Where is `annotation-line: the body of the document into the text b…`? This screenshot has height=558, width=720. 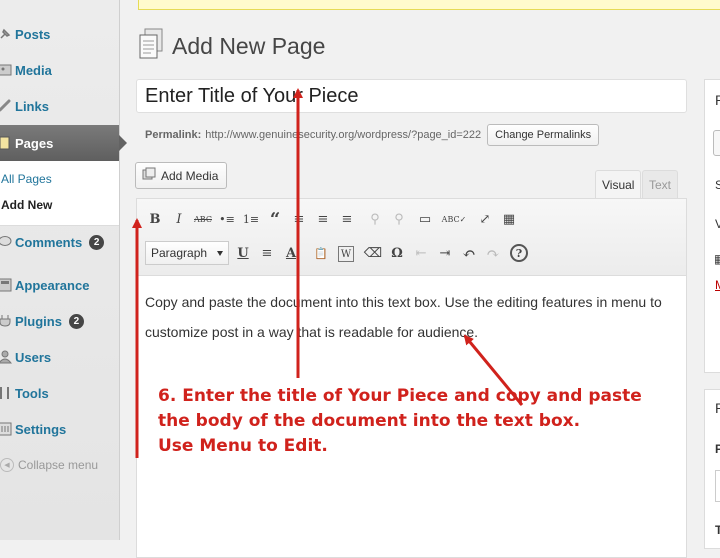 annotation-line: the body of the document into the text b… is located at coordinates (369, 421).